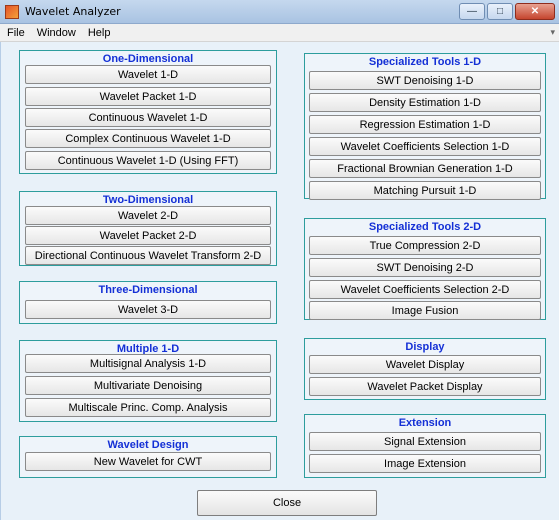 Image resolution: width=559 pixels, height=520 pixels. I want to click on wavelet-packet-display-button: Wavelet Packet Display, so click(425, 386).